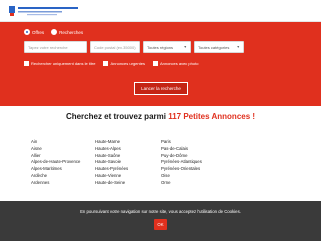 The width and height of the screenshot is (321, 241). I want to click on checkbox-label: Annonces urgentes, so click(127, 63).